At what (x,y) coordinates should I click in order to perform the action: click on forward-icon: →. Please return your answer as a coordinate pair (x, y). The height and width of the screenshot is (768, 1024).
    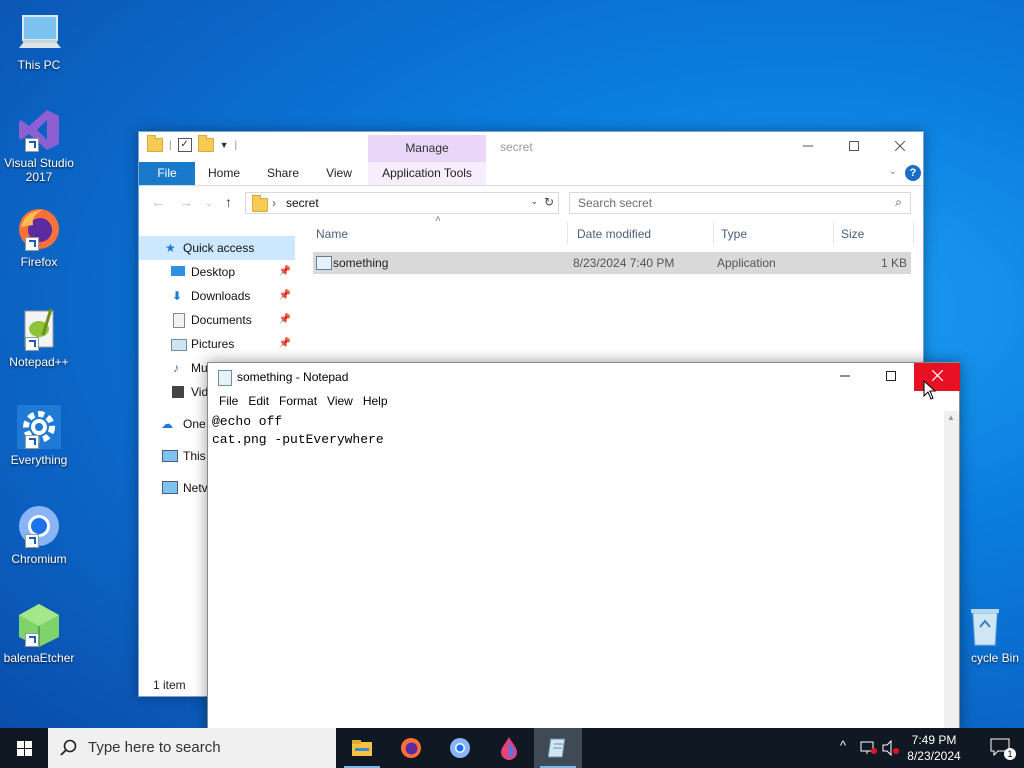
    Looking at the image, I should click on (186, 202).